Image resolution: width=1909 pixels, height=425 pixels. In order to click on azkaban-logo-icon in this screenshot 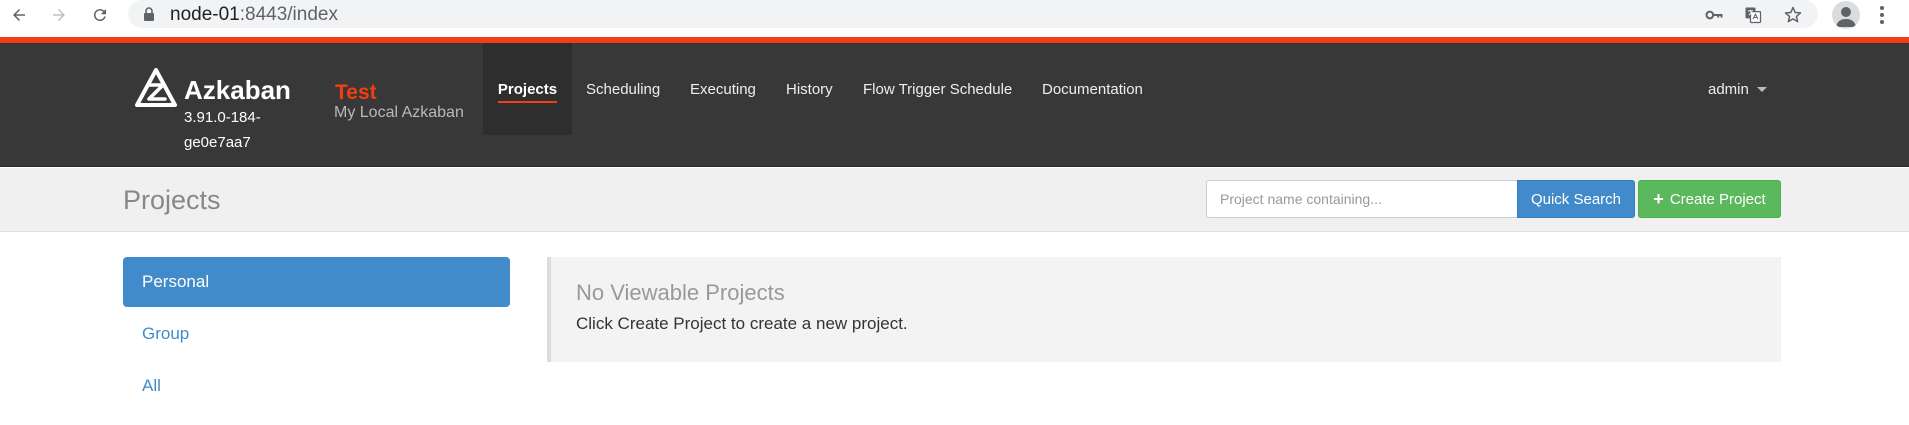, I will do `click(156, 88)`.